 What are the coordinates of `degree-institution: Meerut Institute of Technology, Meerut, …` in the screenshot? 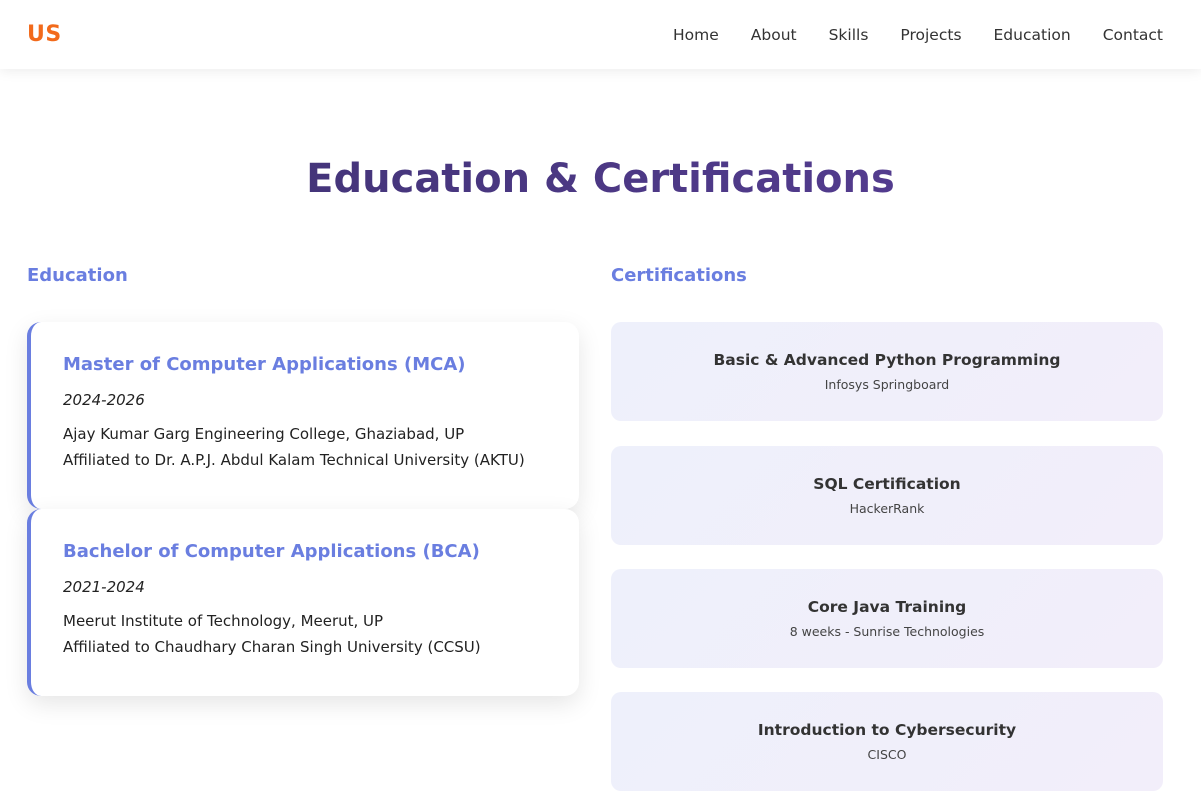 It's located at (223, 621).